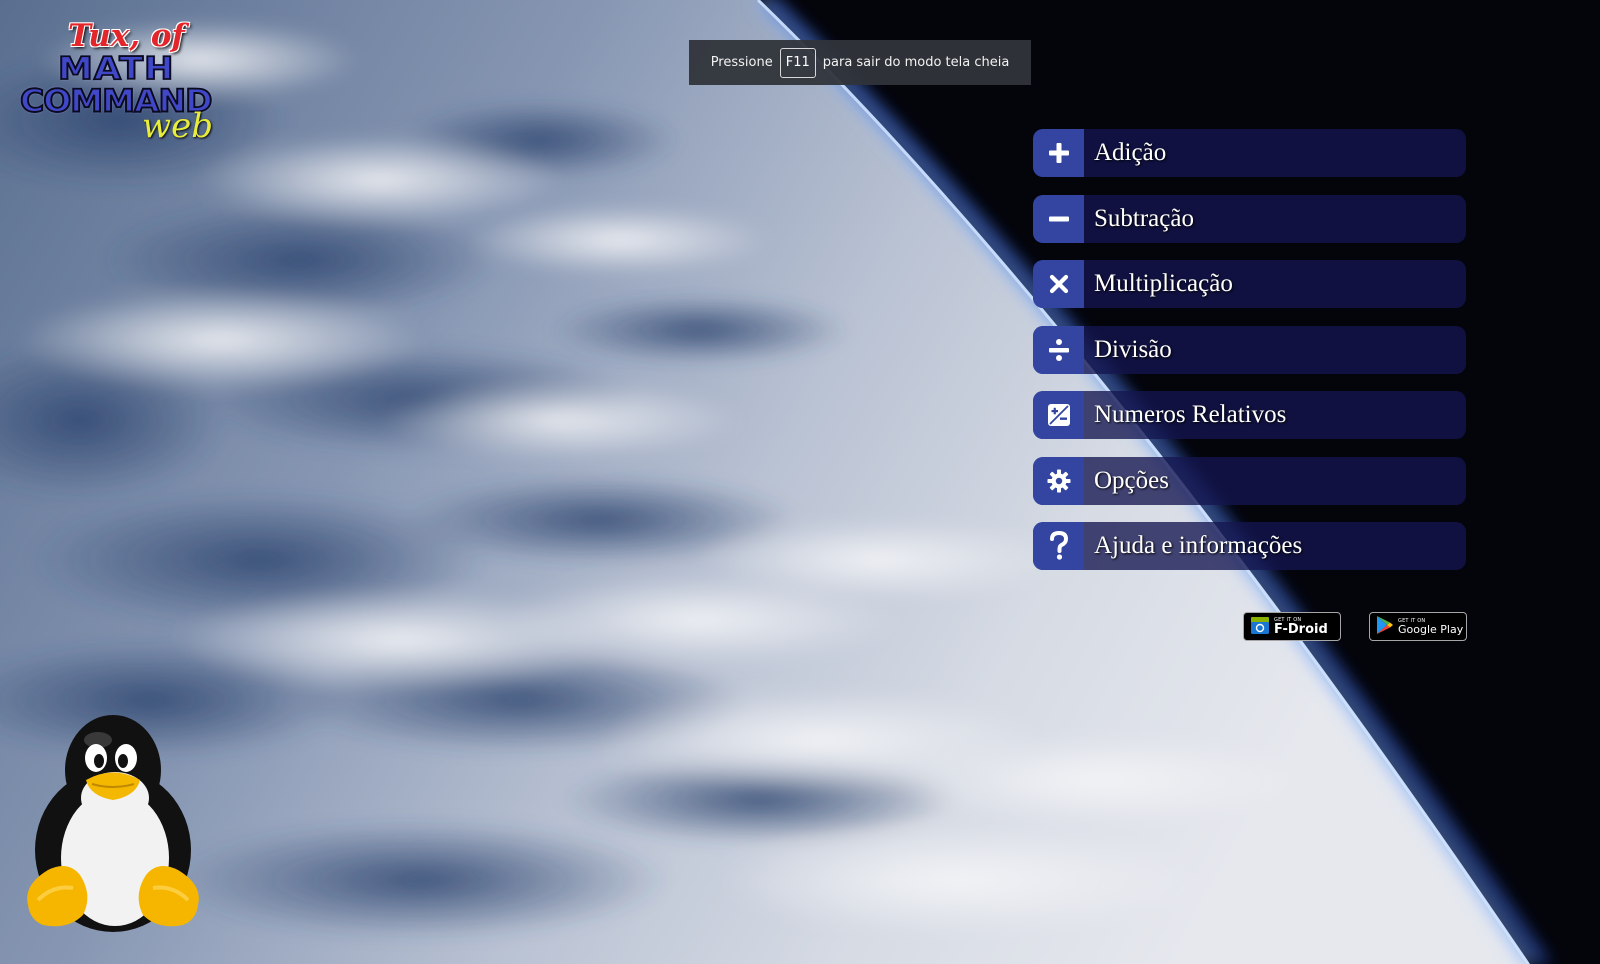 Image resolution: width=1600 pixels, height=964 pixels. Describe the element at coordinates (1058, 218) in the screenshot. I see `minus-icon` at that location.